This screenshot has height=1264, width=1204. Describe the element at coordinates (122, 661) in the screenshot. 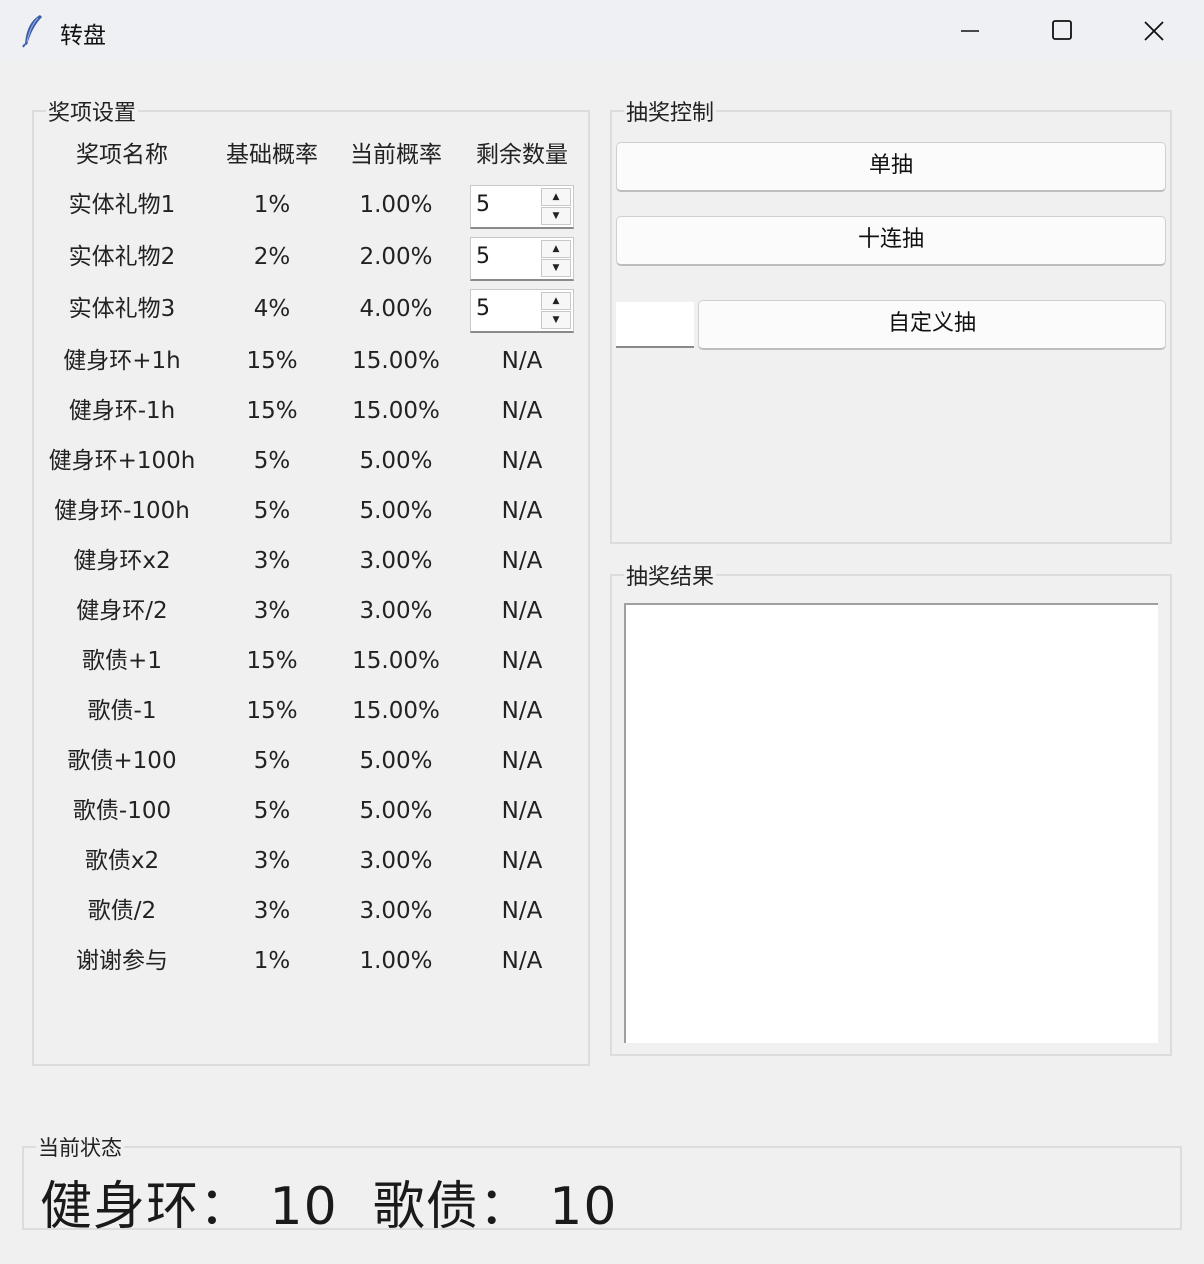

I see `prize-name: 歌债+1` at that location.